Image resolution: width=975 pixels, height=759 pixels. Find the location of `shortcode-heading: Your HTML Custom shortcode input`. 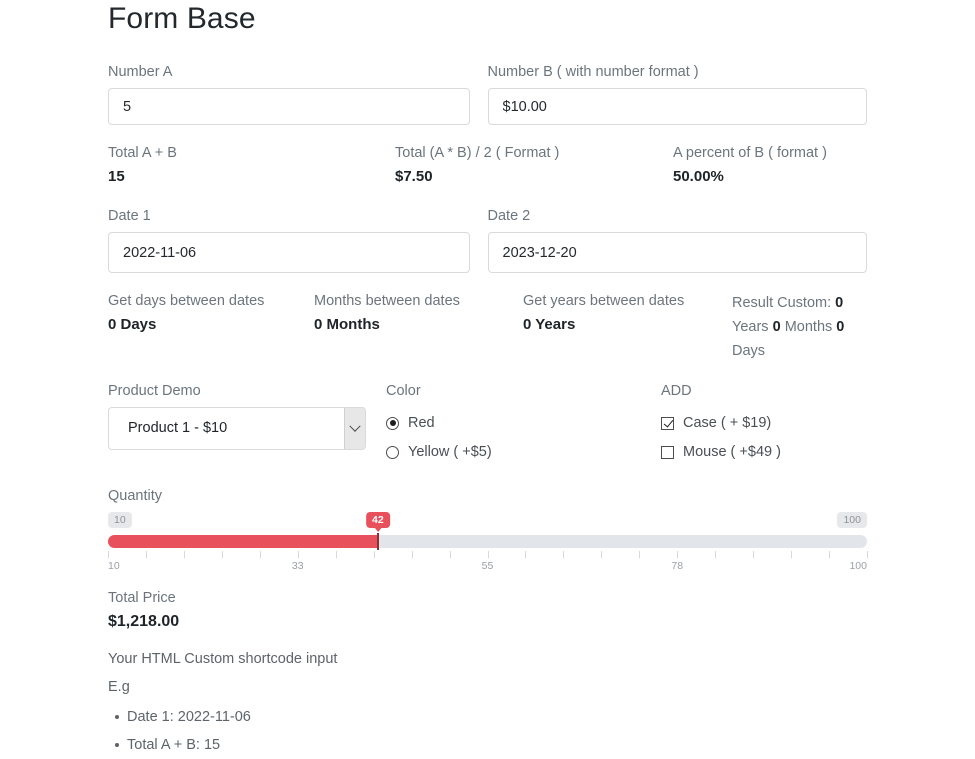

shortcode-heading: Your HTML Custom shortcode input is located at coordinates (223, 659).